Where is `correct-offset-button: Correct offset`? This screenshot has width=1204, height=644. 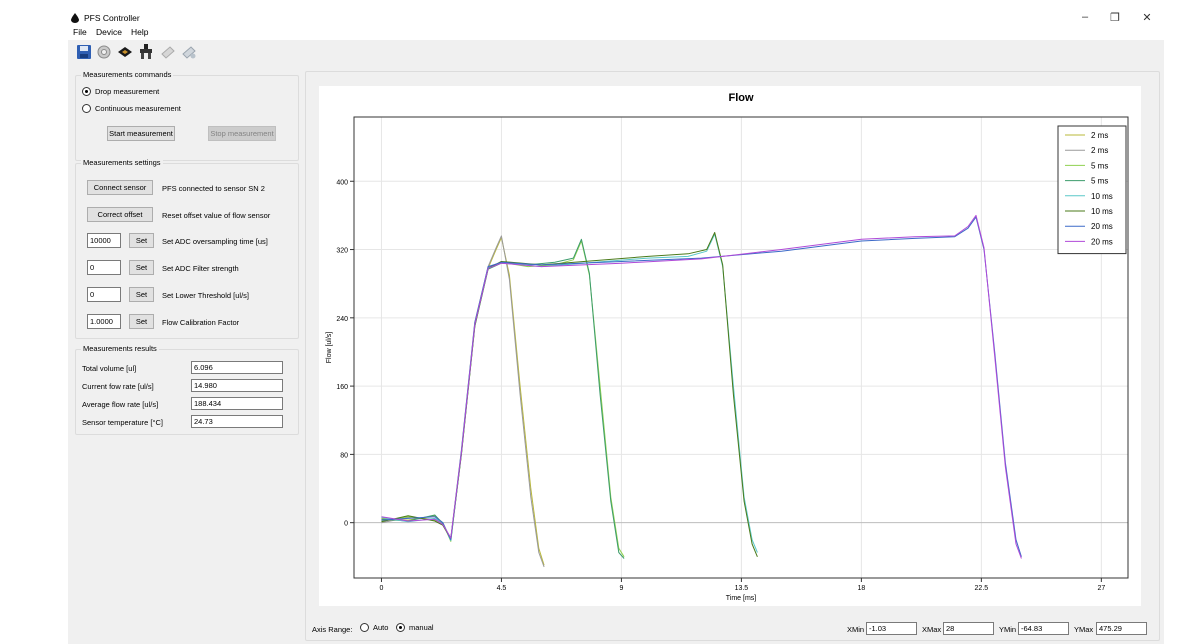
correct-offset-button: Correct offset is located at coordinates (120, 214).